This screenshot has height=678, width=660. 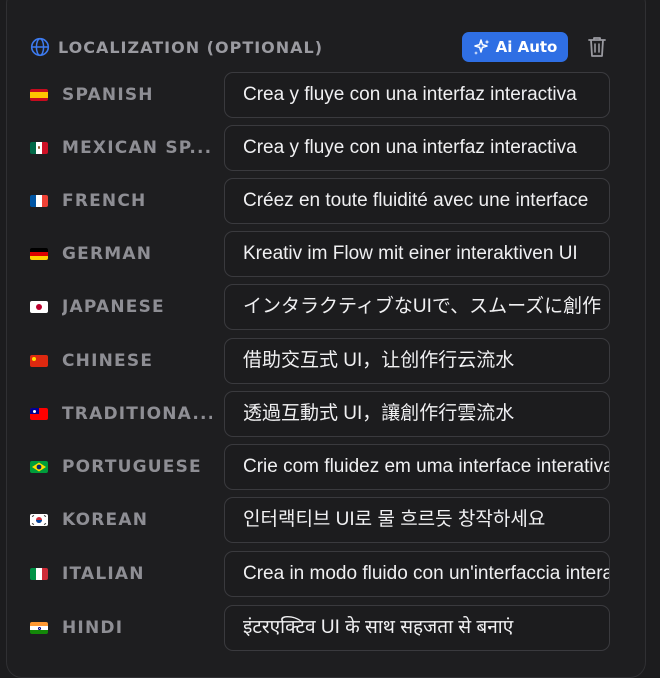 What do you see at coordinates (484, 47) in the screenshot?
I see `sparkles-icon` at bounding box center [484, 47].